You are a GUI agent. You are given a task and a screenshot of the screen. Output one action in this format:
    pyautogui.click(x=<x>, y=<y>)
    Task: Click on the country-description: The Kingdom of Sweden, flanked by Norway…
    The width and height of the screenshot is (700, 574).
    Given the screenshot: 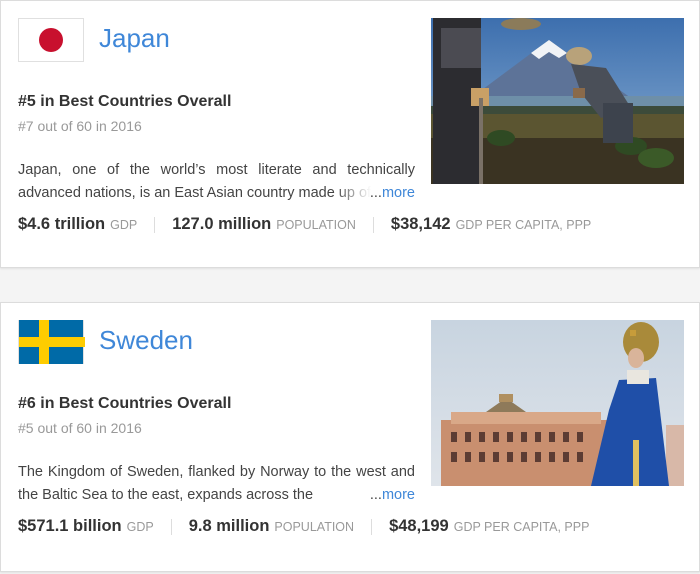 What is the action you would take?
    pyautogui.click(x=216, y=484)
    